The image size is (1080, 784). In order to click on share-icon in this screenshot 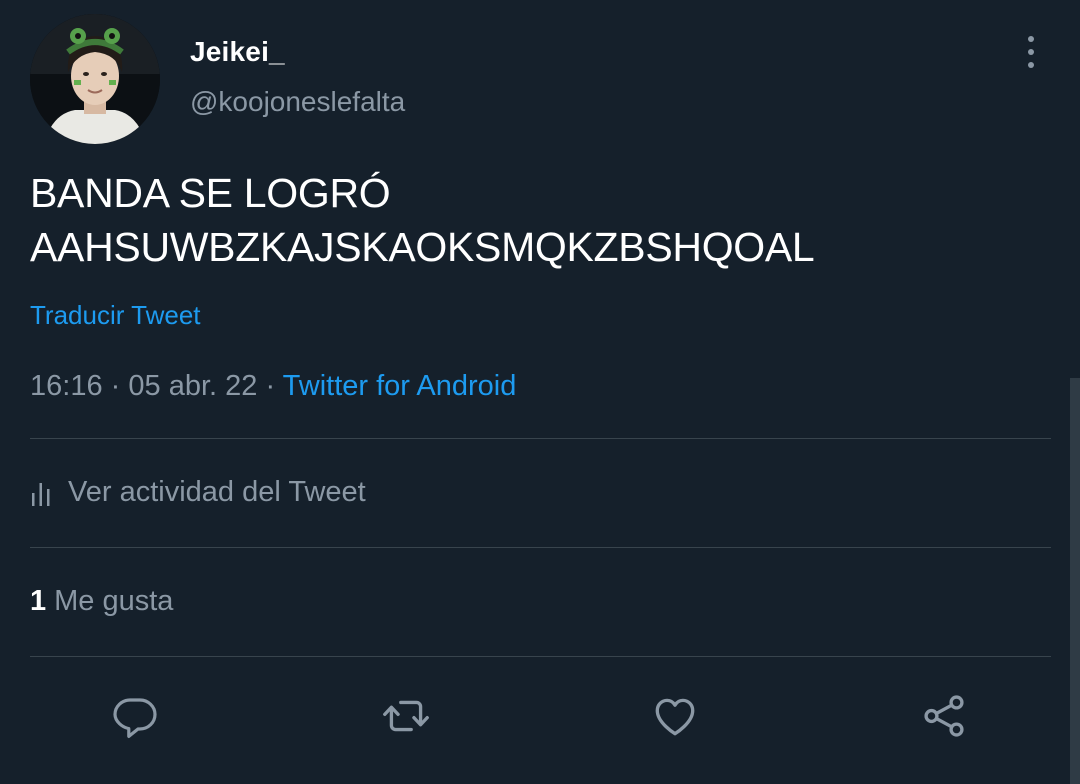, I will do `click(944, 716)`.